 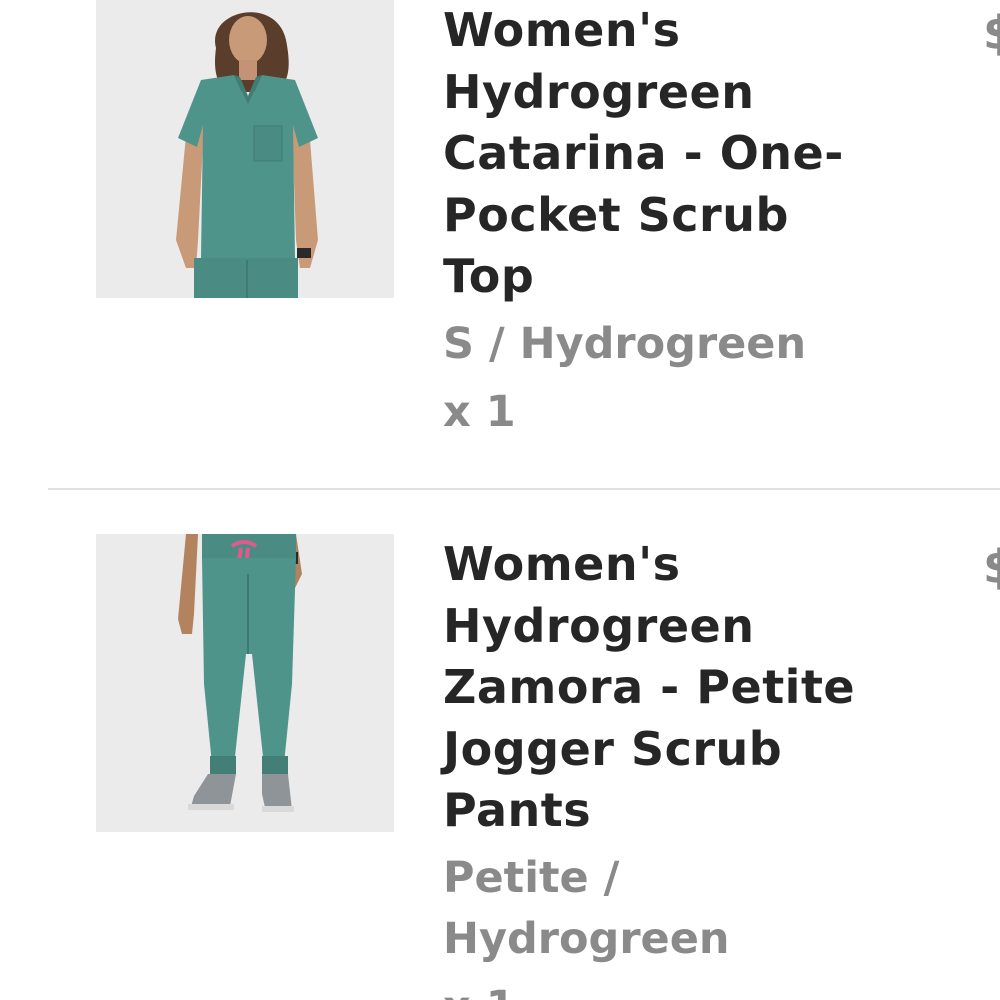 I want to click on product-title-line: Top, so click(x=489, y=276).